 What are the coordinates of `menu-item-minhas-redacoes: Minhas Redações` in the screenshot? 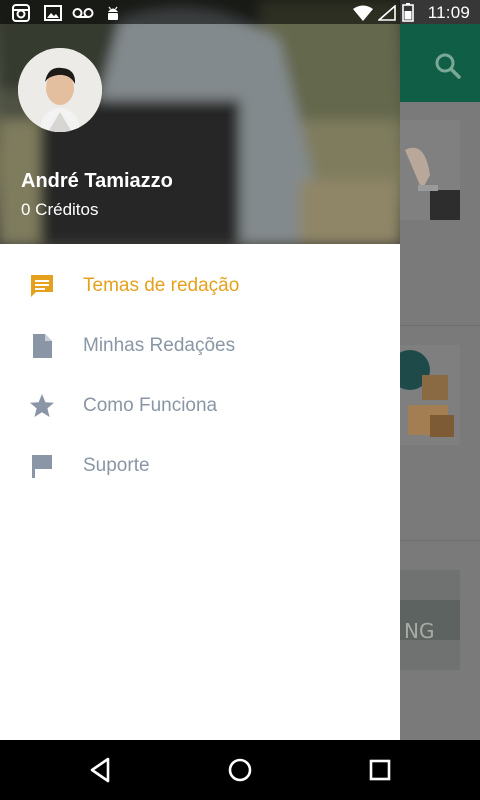 It's located at (200, 346).